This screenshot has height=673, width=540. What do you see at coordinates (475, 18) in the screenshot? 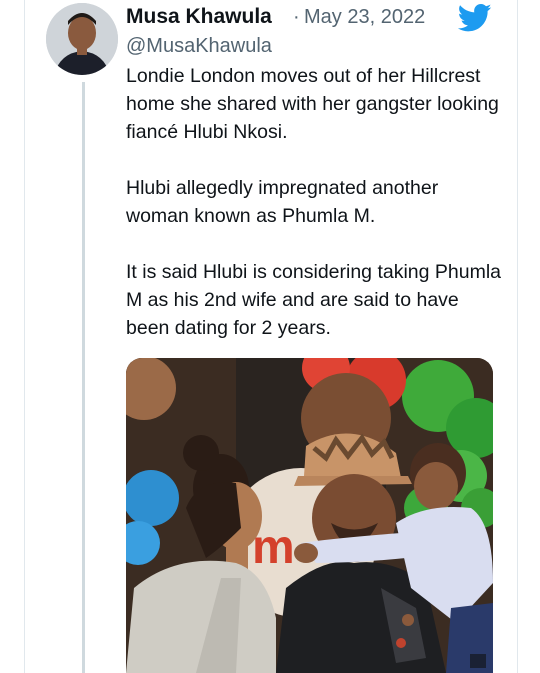
I see `twitter-bird-icon` at bounding box center [475, 18].